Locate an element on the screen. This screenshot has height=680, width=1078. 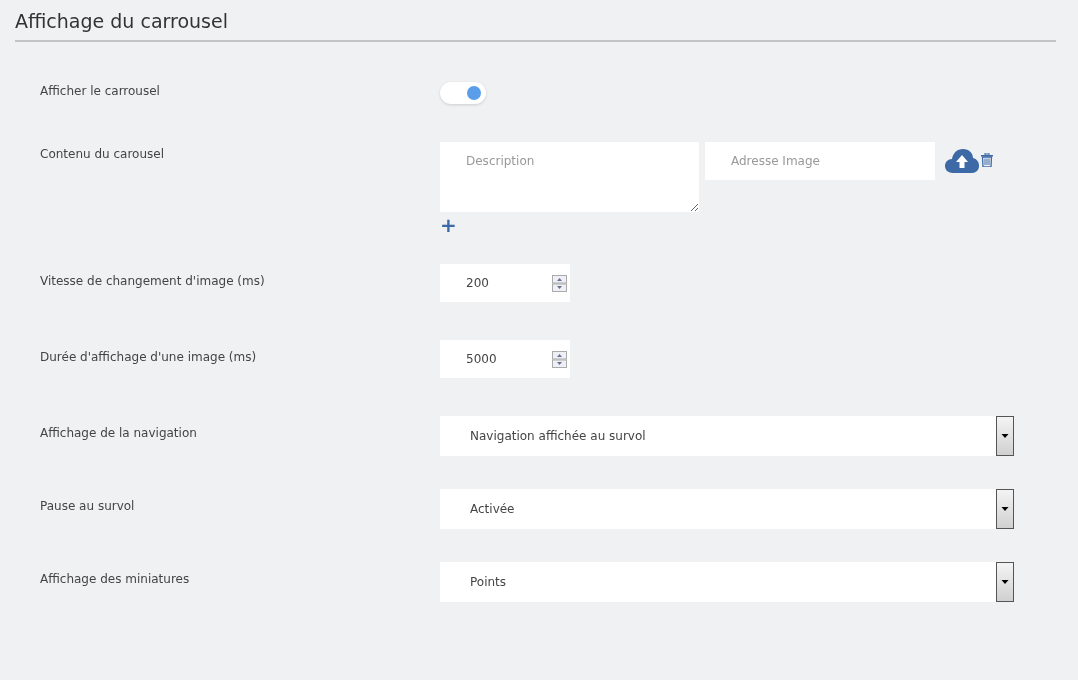
field-label: Pause au survol is located at coordinates (88, 505).